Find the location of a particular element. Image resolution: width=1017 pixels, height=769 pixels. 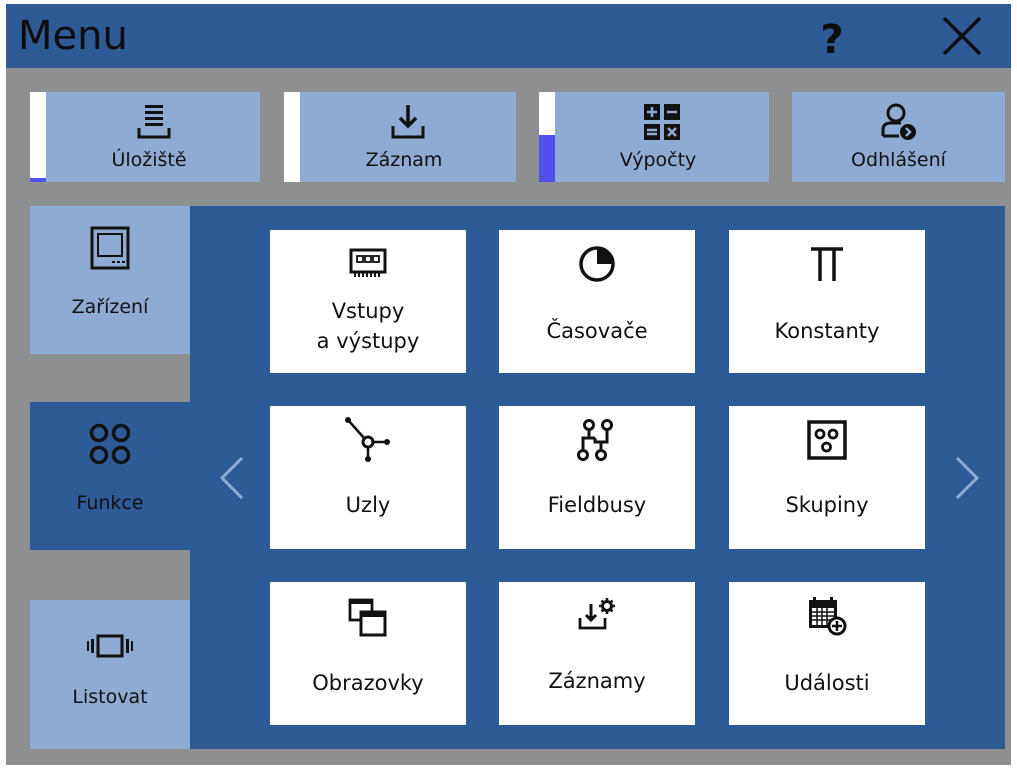

help-glyph: ? is located at coordinates (831, 39).